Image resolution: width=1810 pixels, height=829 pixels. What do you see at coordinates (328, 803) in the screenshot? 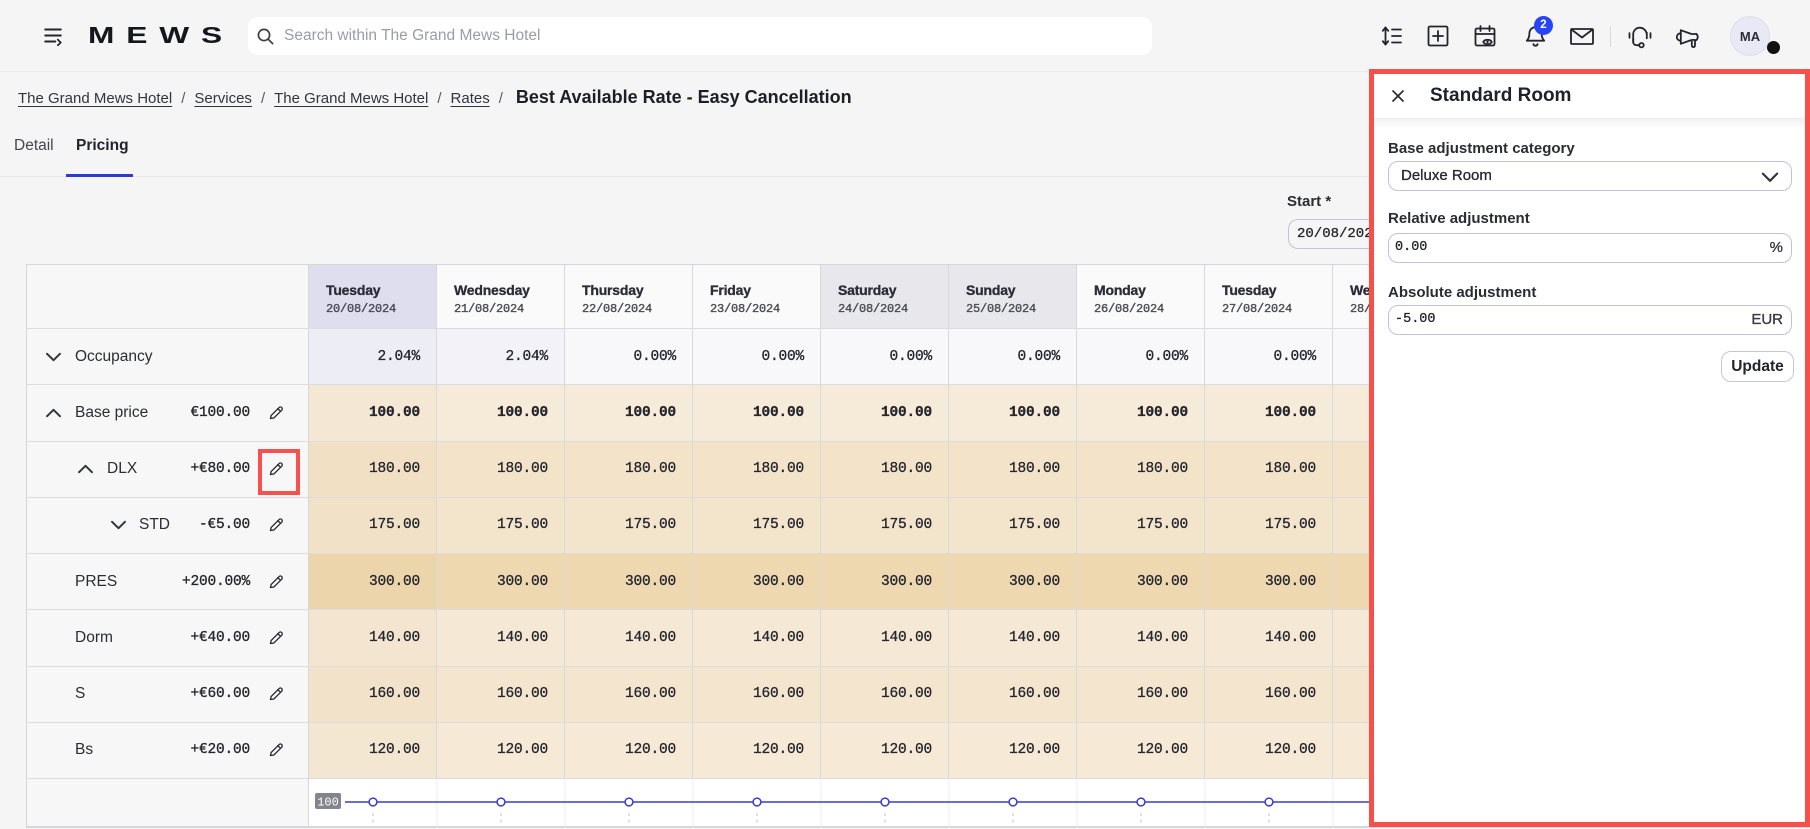
I see `svg-text: 100` at bounding box center [328, 803].